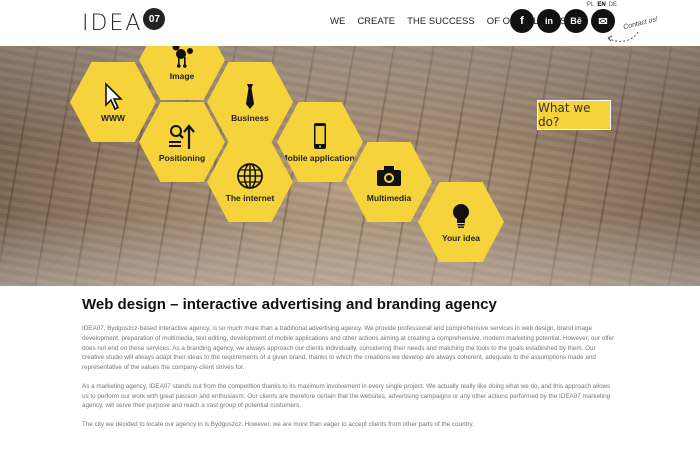  Describe the element at coordinates (182, 136) in the screenshot. I see `magnifier-arrow-icon` at that location.